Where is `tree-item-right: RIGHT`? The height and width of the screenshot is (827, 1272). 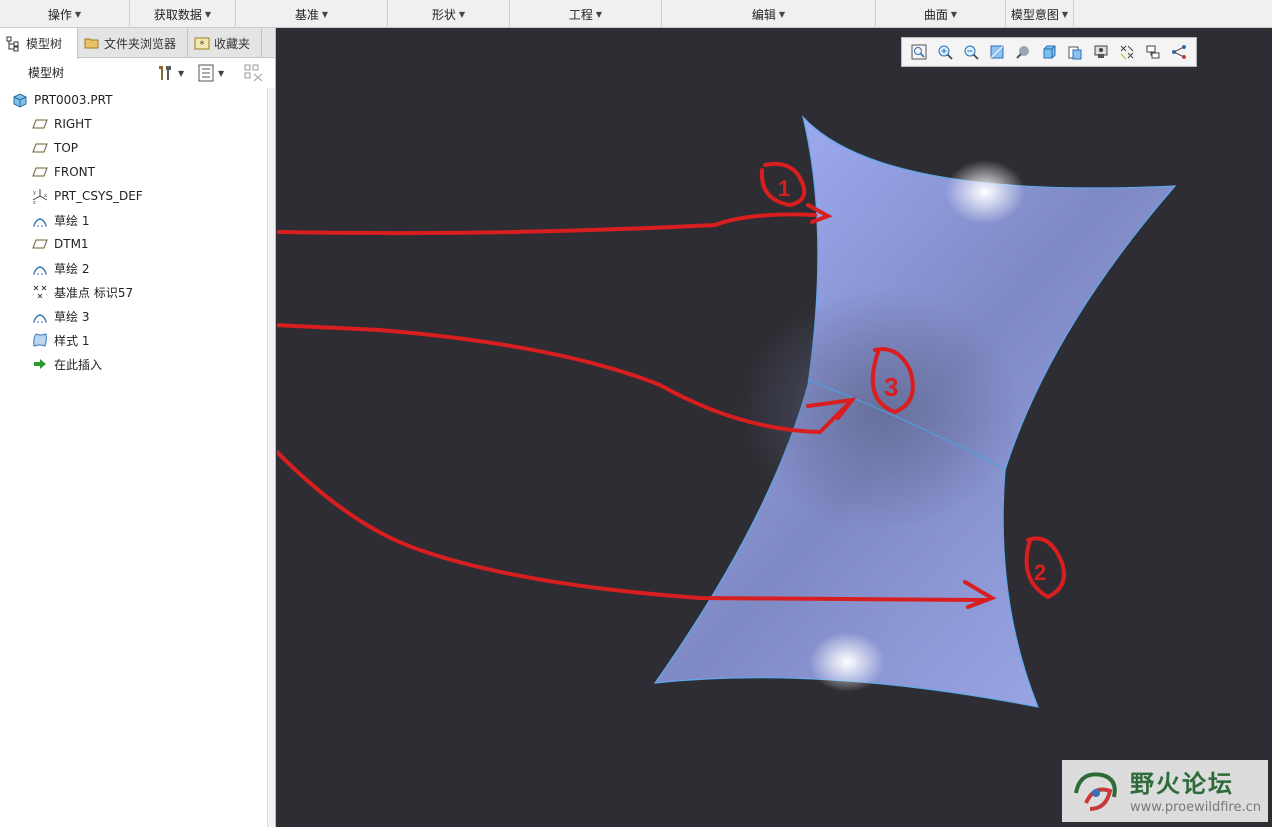 tree-item-right: RIGHT is located at coordinates (134, 124).